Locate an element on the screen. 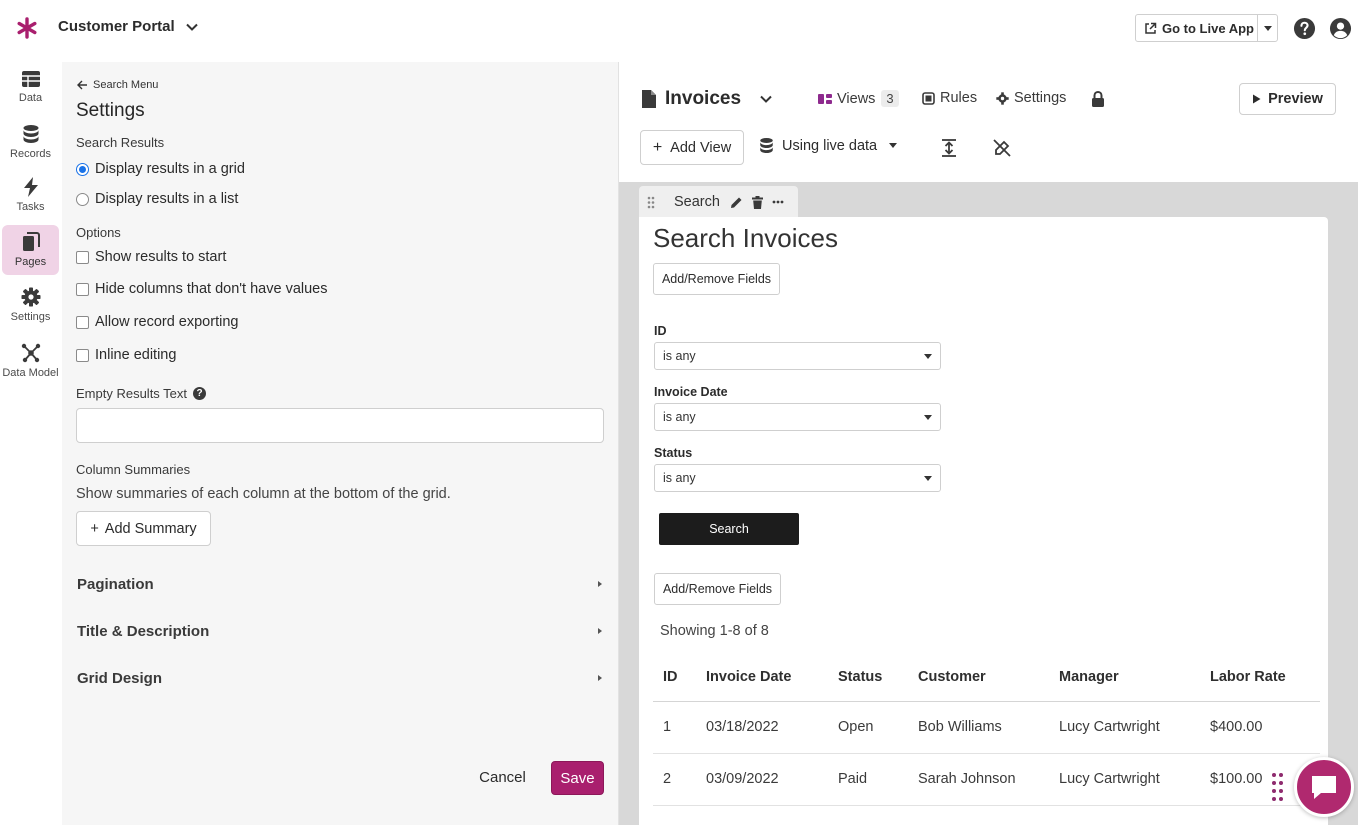 This screenshot has width=1358, height=825. view-tab-label: Search is located at coordinates (697, 202).